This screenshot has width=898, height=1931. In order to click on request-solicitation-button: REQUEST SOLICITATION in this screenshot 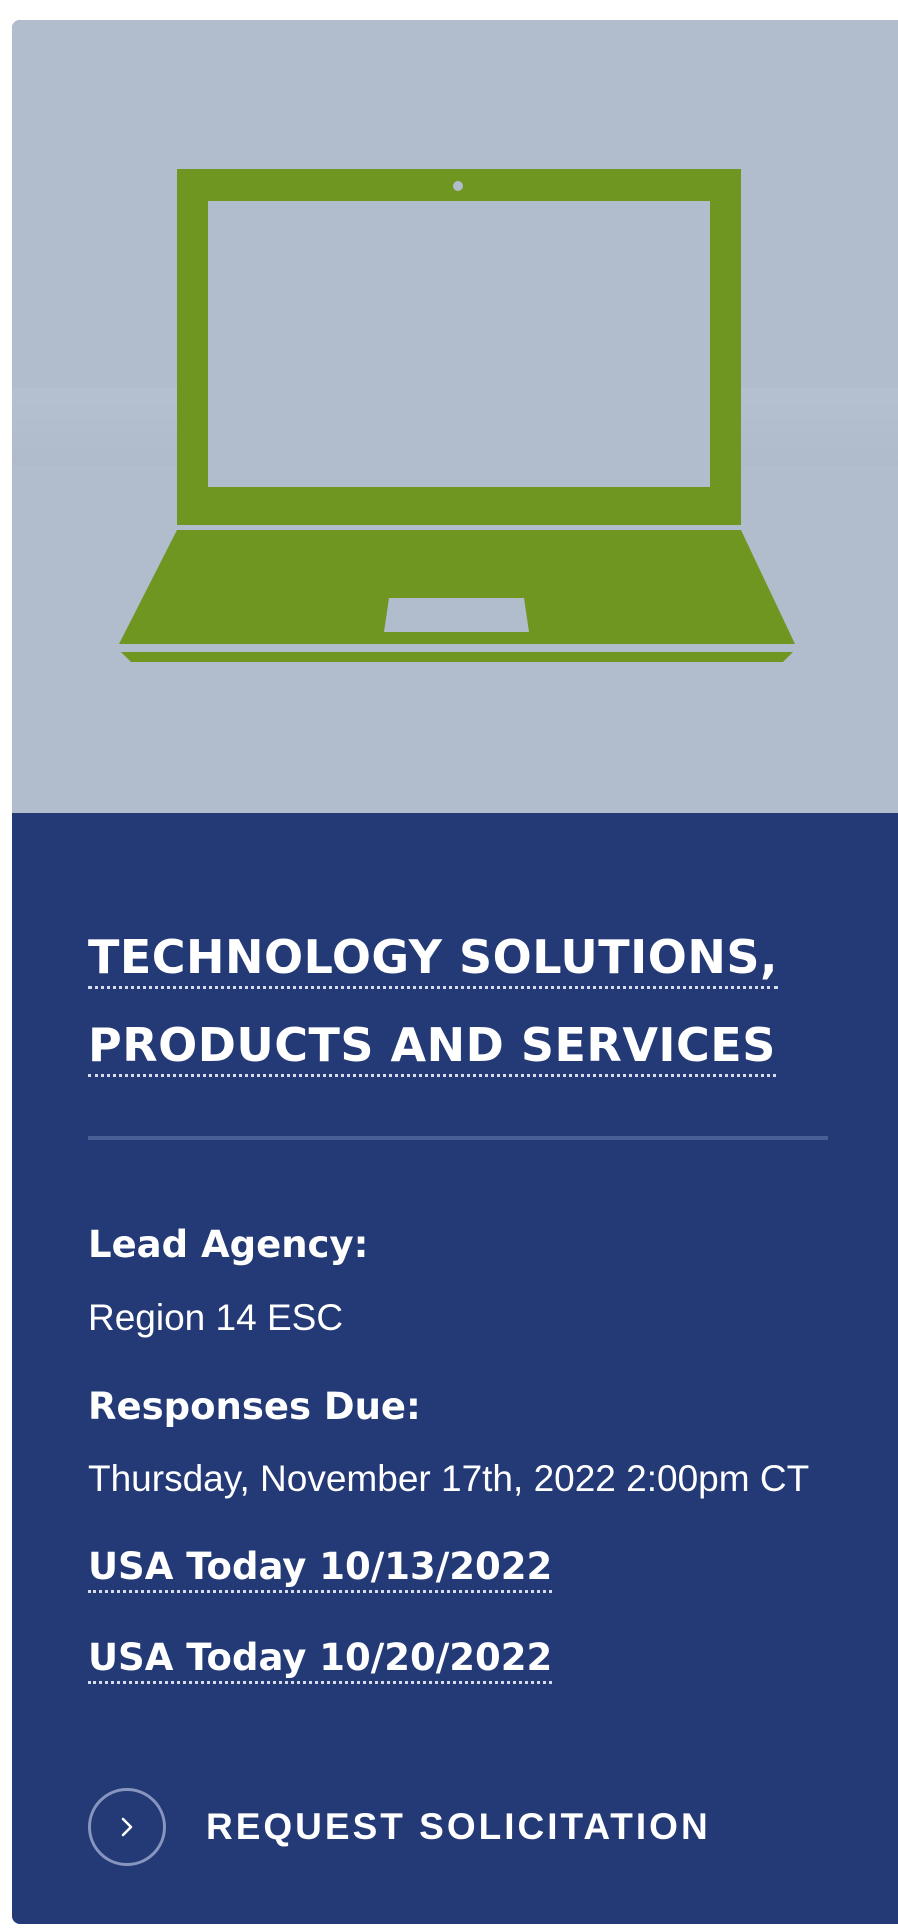, I will do `click(399, 1827)`.